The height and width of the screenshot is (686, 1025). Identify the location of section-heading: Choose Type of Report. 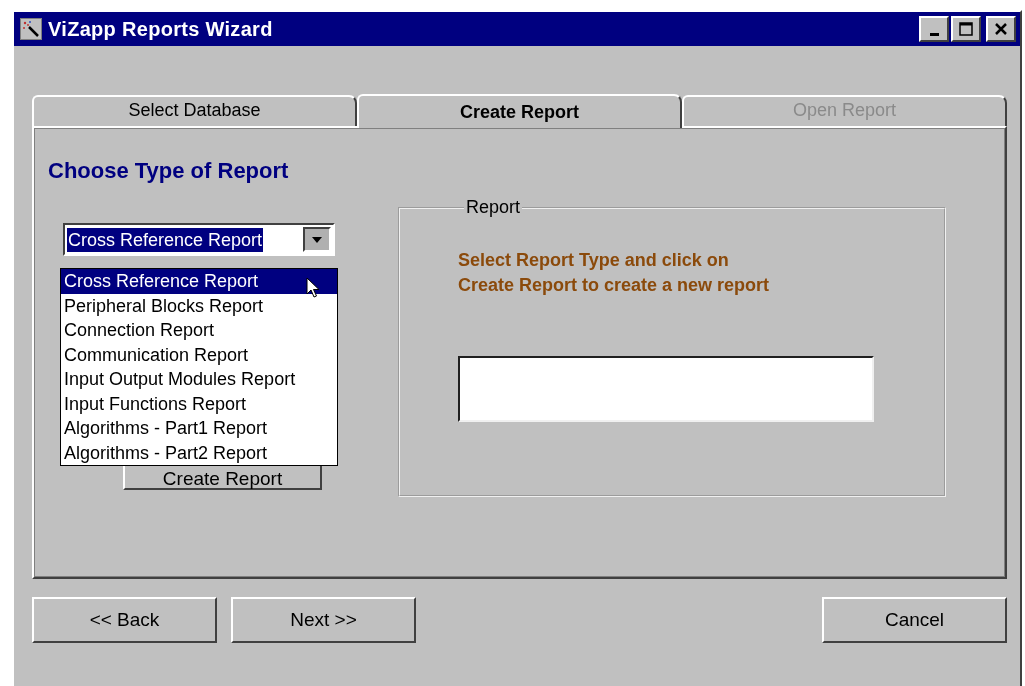
(169, 171).